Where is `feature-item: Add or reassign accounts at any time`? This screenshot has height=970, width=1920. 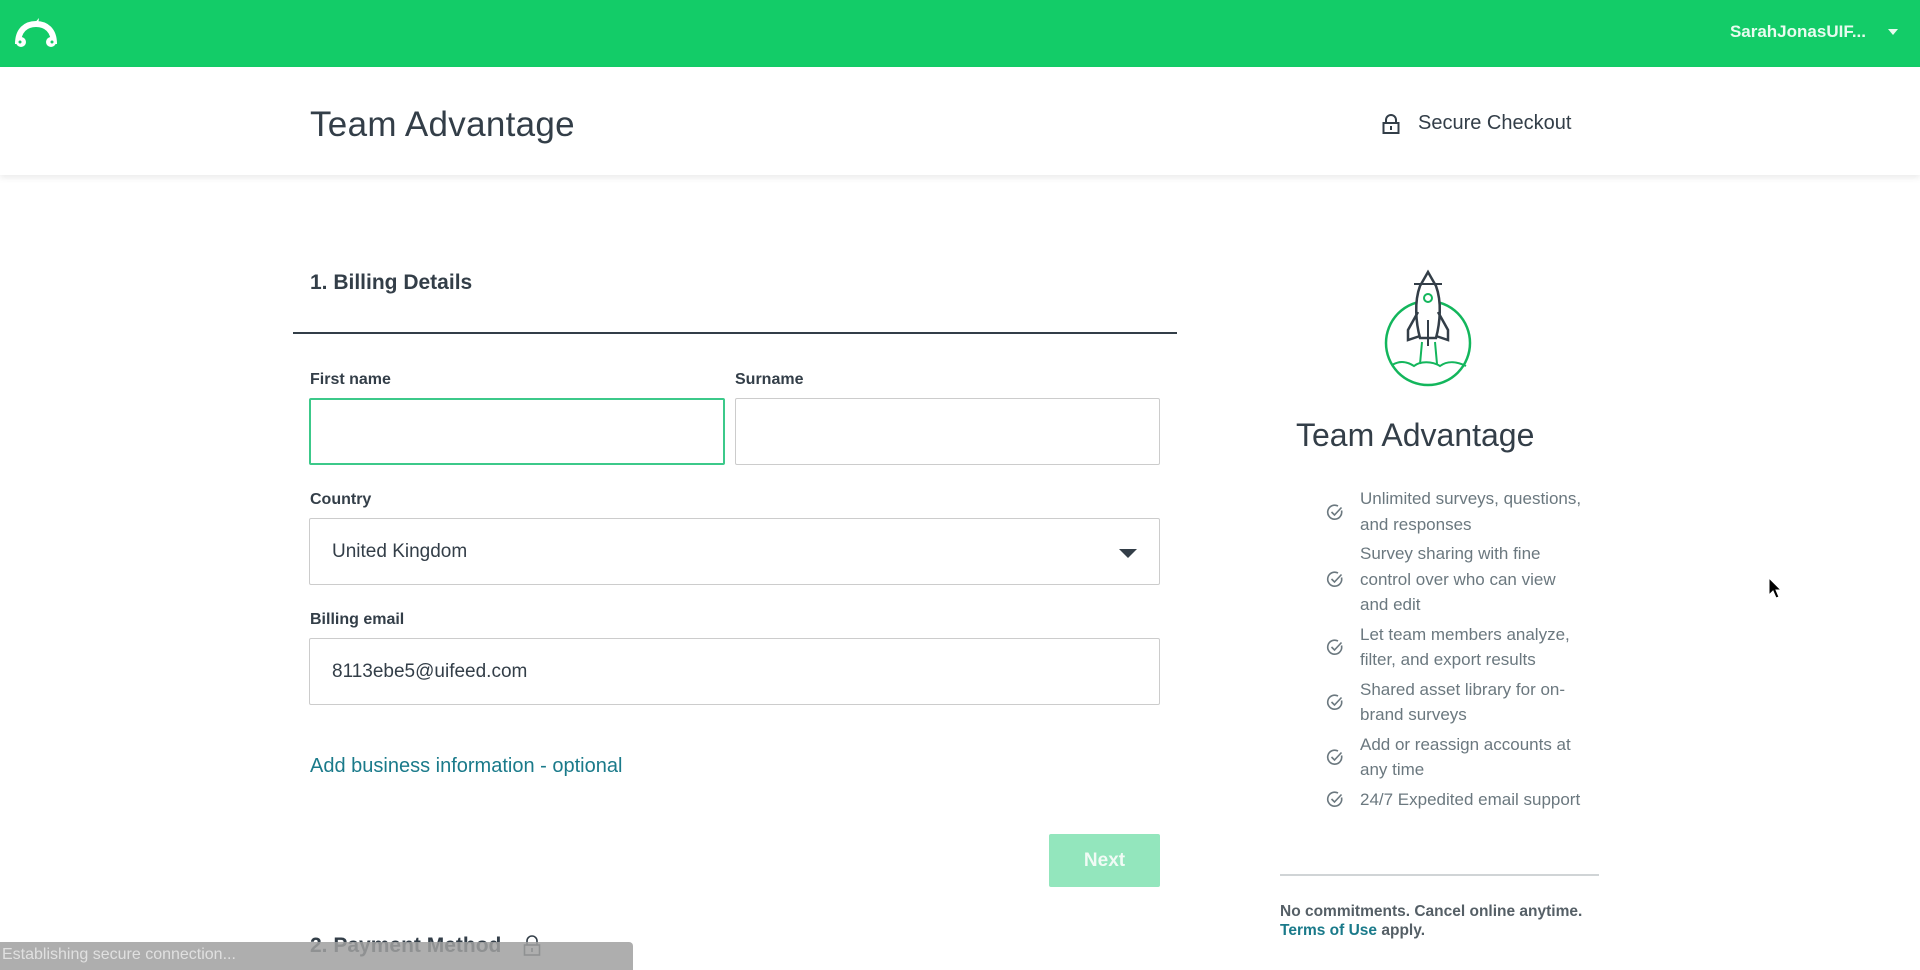
feature-item: Add or reassign accounts at any time is located at coordinates (1456, 757).